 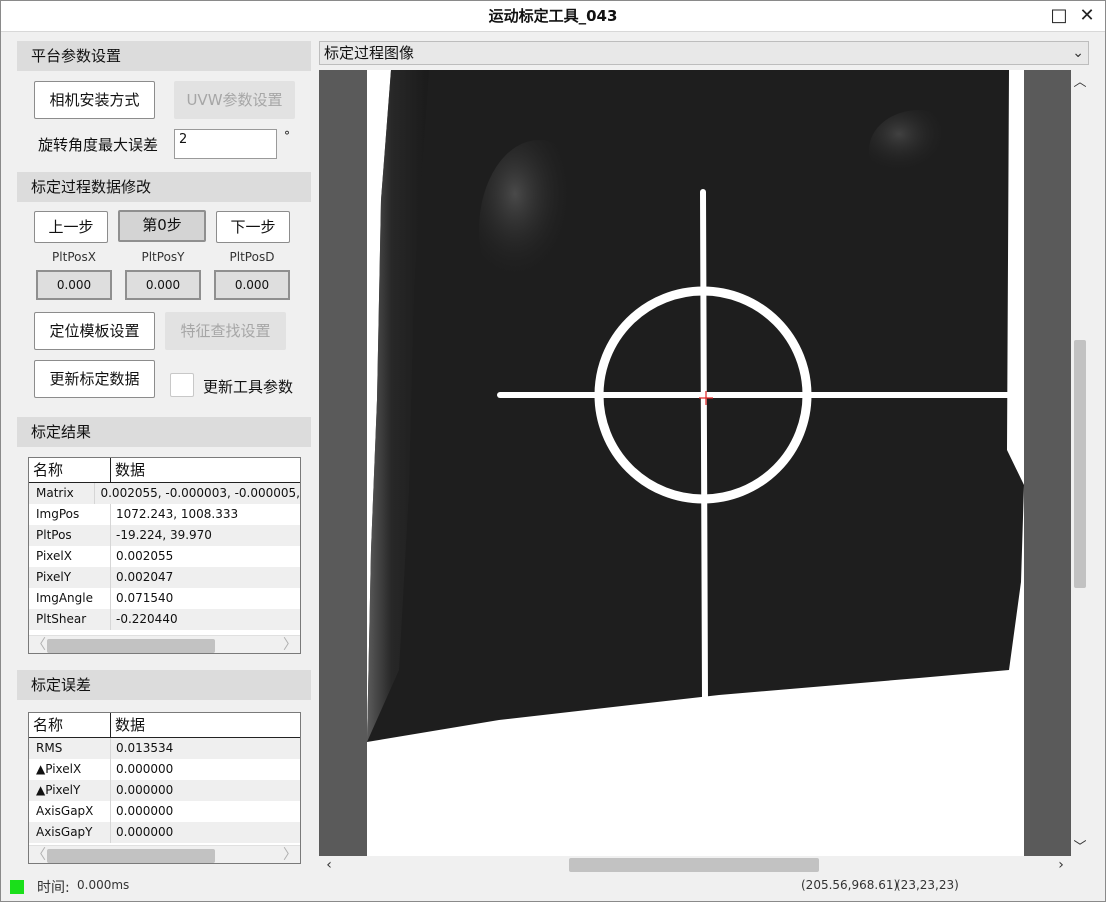 What do you see at coordinates (704, 53) in the screenshot?
I see `image-selector-dropdown: 标定过程图像 ⌄` at bounding box center [704, 53].